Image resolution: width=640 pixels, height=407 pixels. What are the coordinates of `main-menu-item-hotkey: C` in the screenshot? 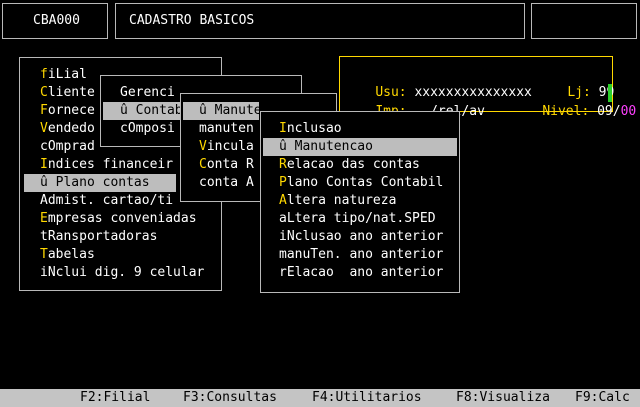 It's located at (44, 92).